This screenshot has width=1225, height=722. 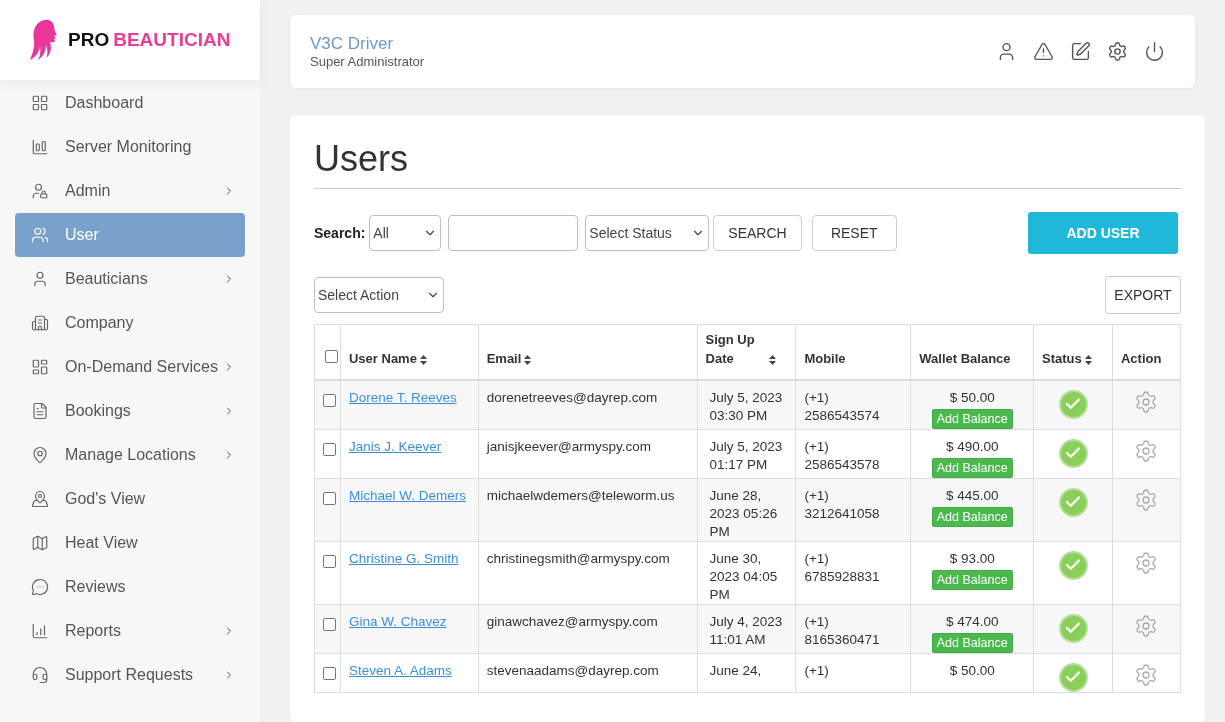 What do you see at coordinates (568, 446) in the screenshot?
I see `email-text: janisjkeever@armyspy.com` at bounding box center [568, 446].